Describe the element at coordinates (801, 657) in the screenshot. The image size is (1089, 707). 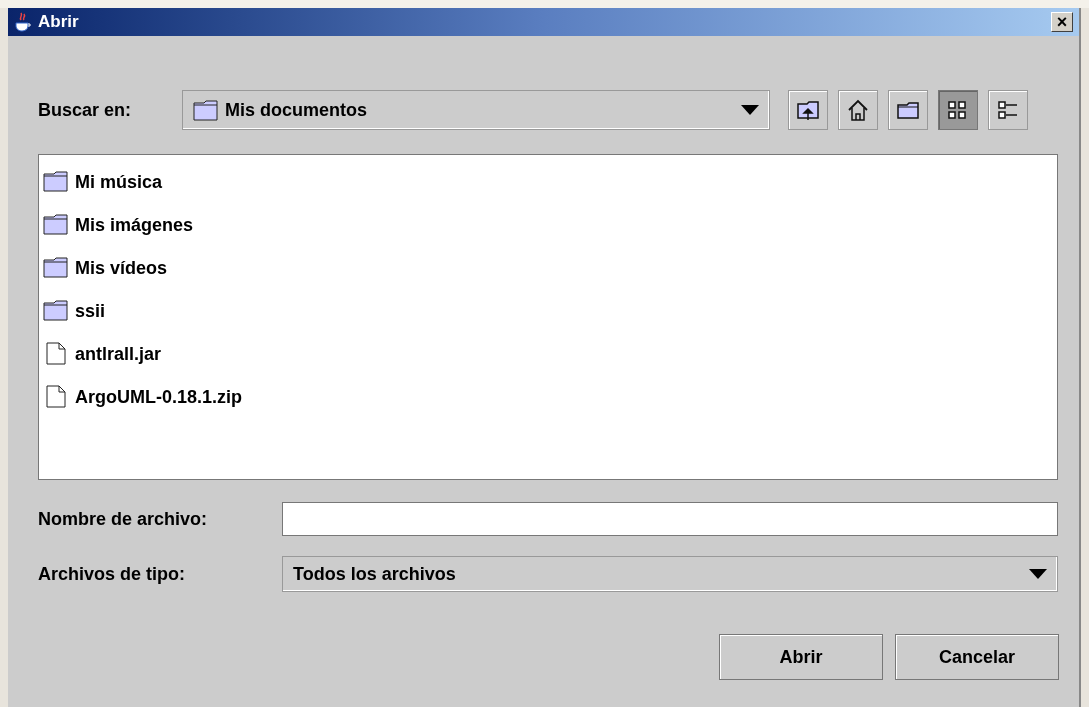
I see `open-button: Abrir` at that location.